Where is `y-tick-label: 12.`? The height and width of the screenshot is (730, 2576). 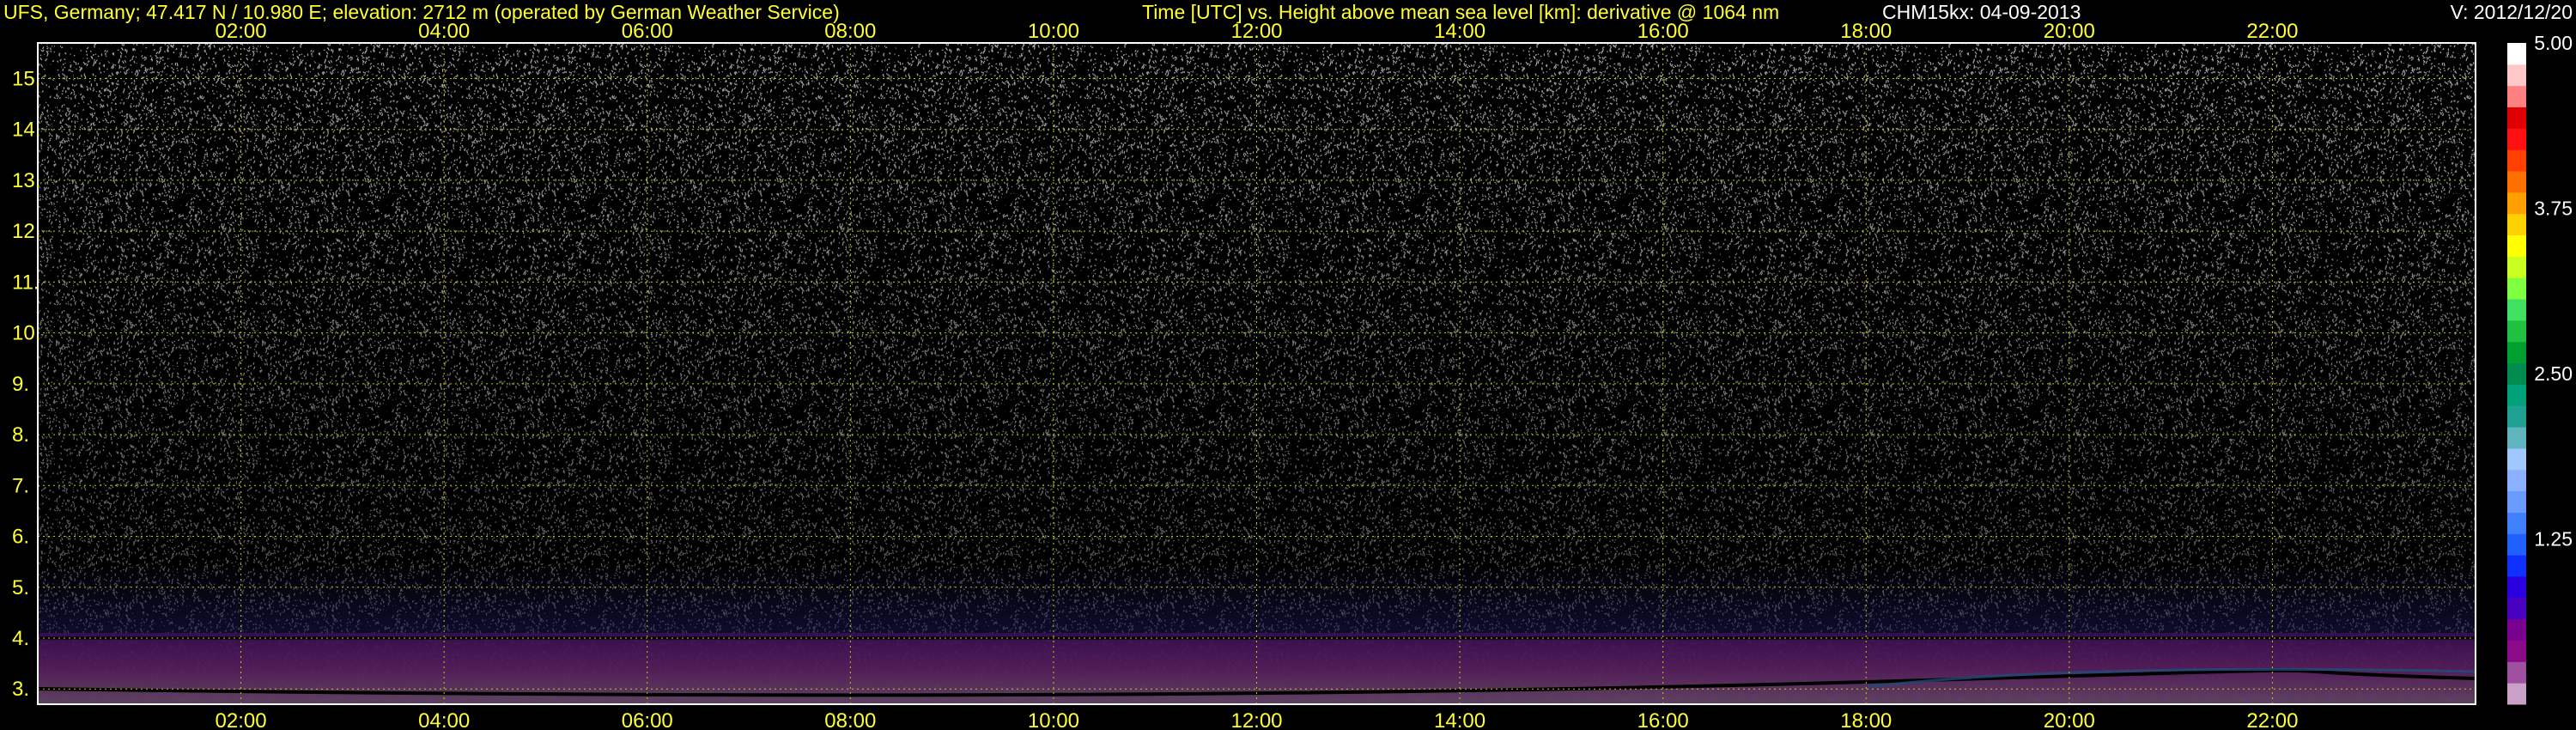
y-tick-label: 12. is located at coordinates (26, 231).